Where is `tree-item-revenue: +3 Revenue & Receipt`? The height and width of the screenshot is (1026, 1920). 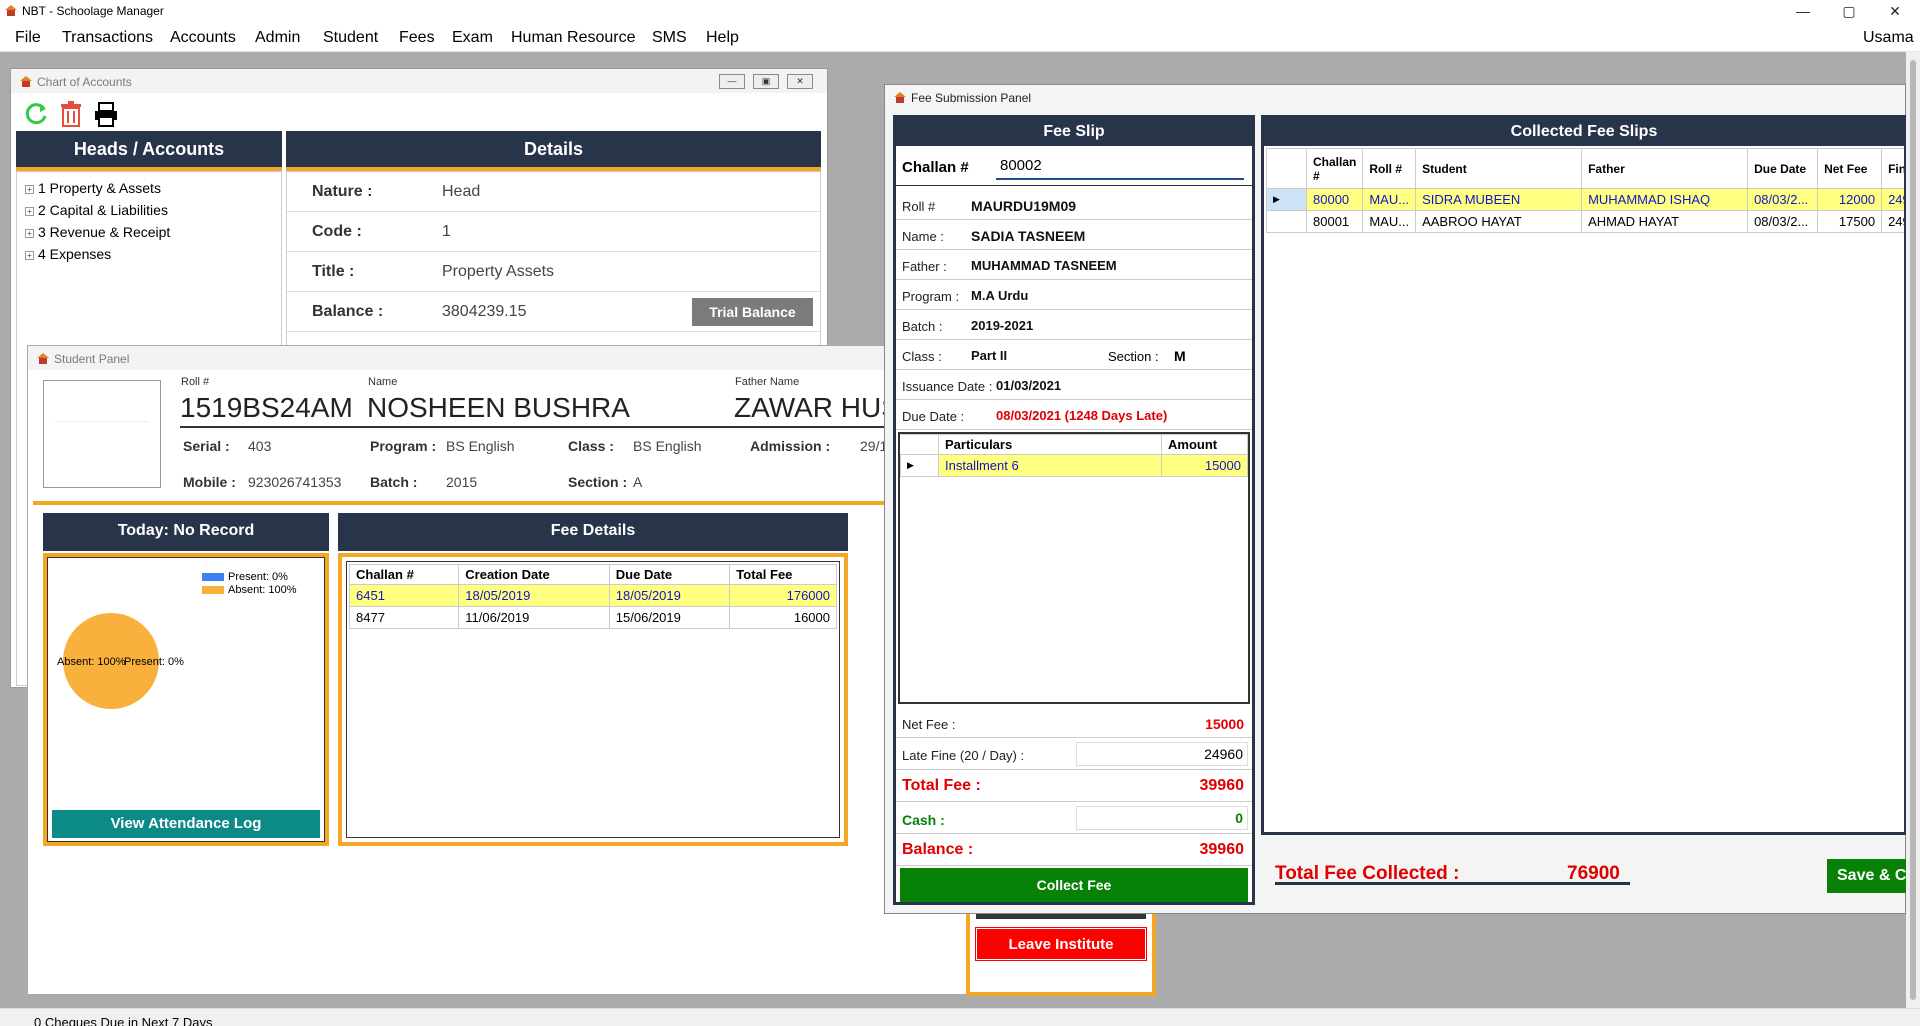
tree-item-revenue: +3 Revenue & Receipt is located at coordinates (97, 232).